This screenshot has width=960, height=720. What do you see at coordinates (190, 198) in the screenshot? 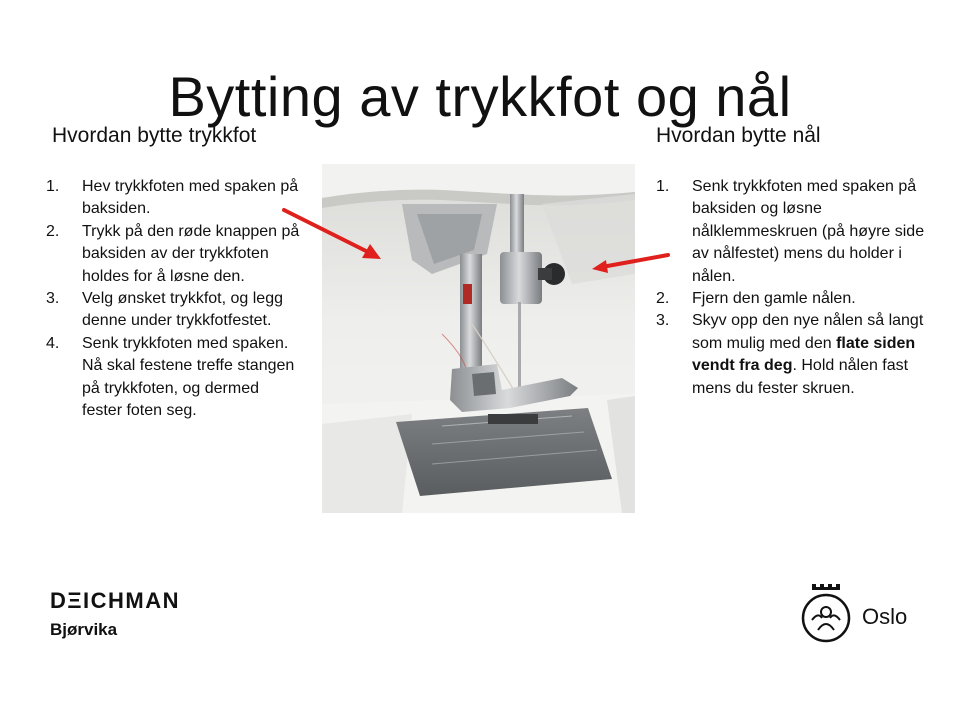
I see `step-text: Hev trykkfoten med spaken på baksiden.` at bounding box center [190, 198].